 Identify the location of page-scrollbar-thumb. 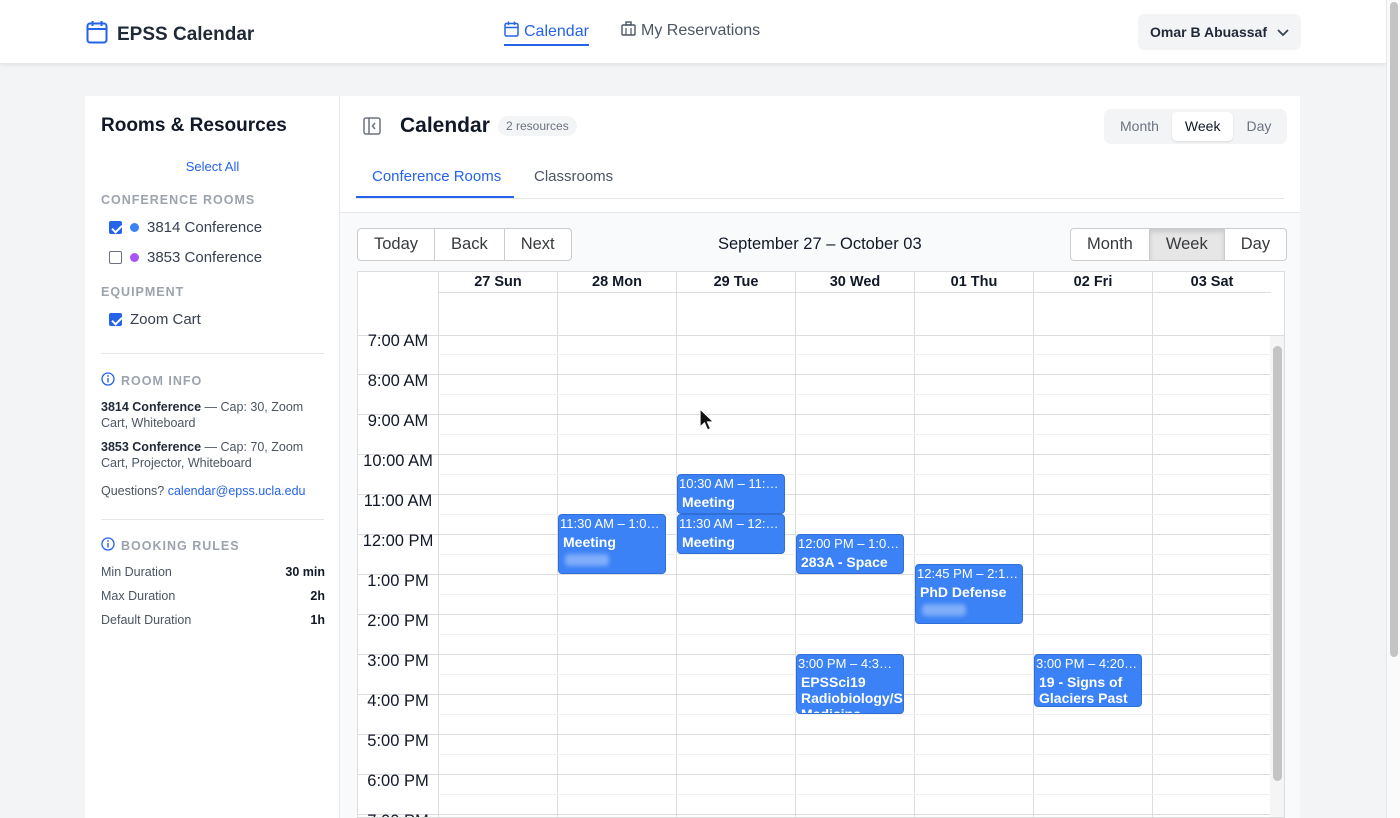
(1394, 329).